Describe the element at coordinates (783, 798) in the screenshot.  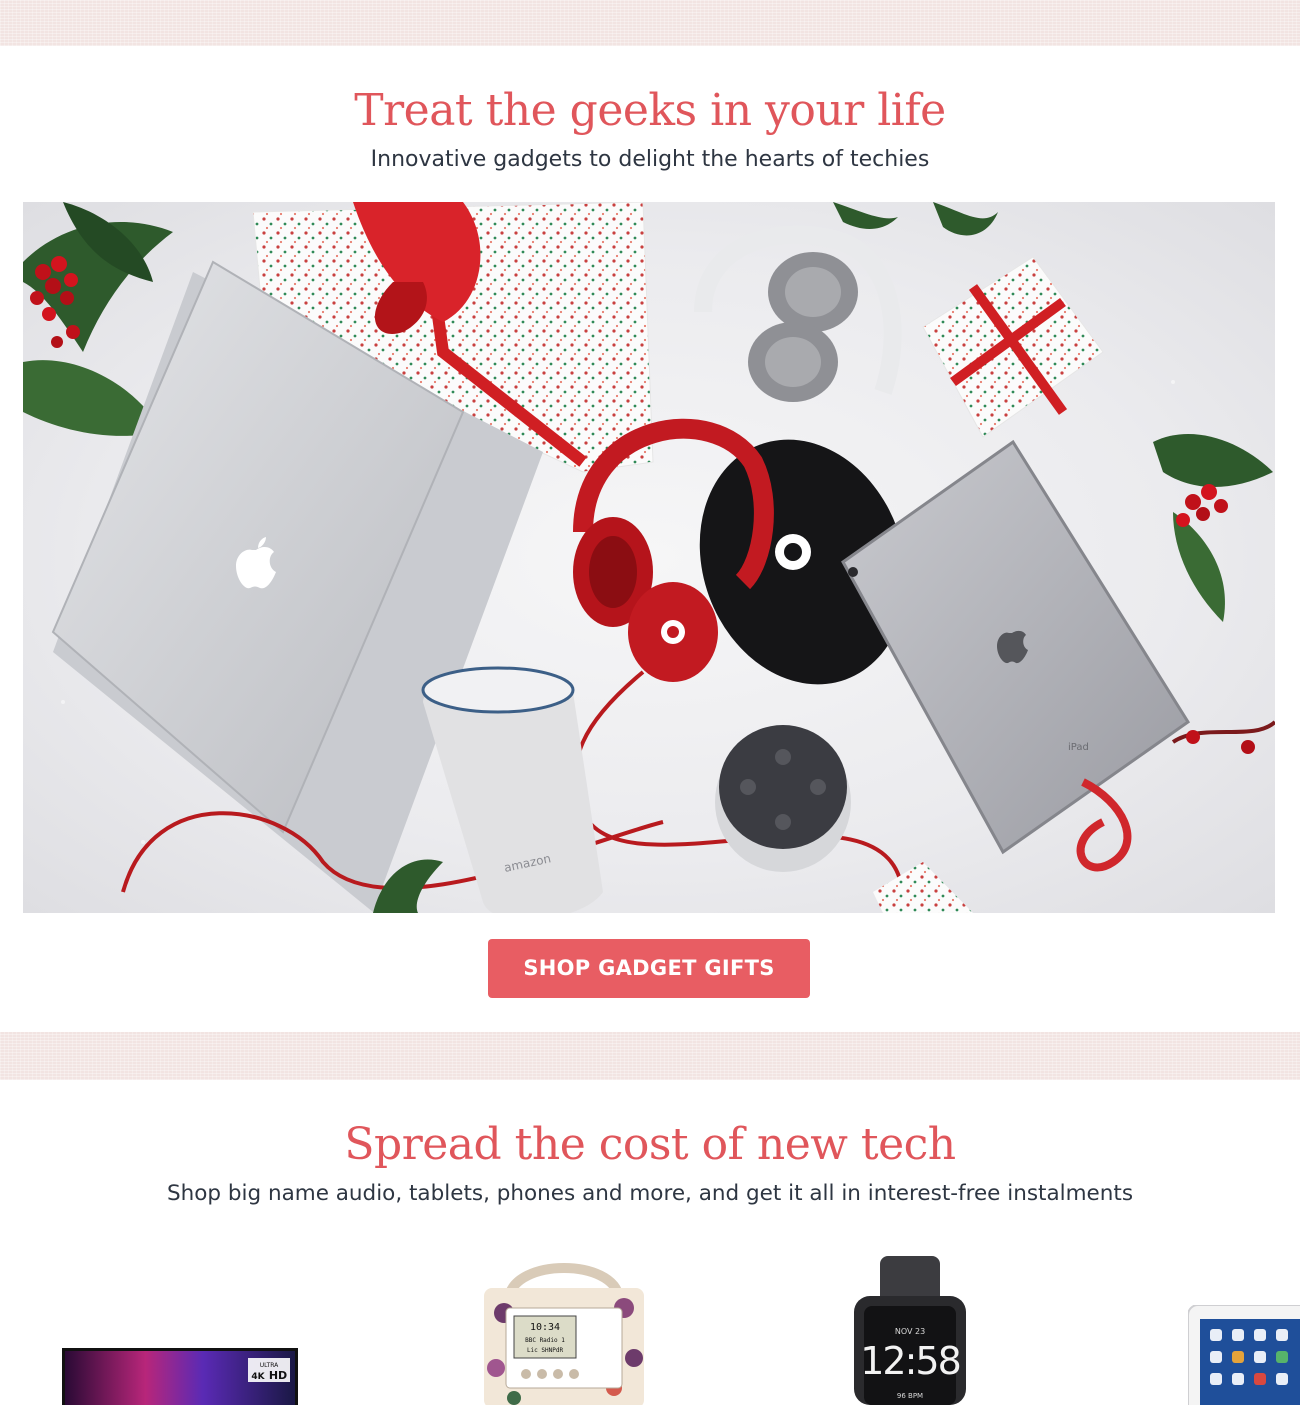
I see `echo-dot-illustration` at that location.